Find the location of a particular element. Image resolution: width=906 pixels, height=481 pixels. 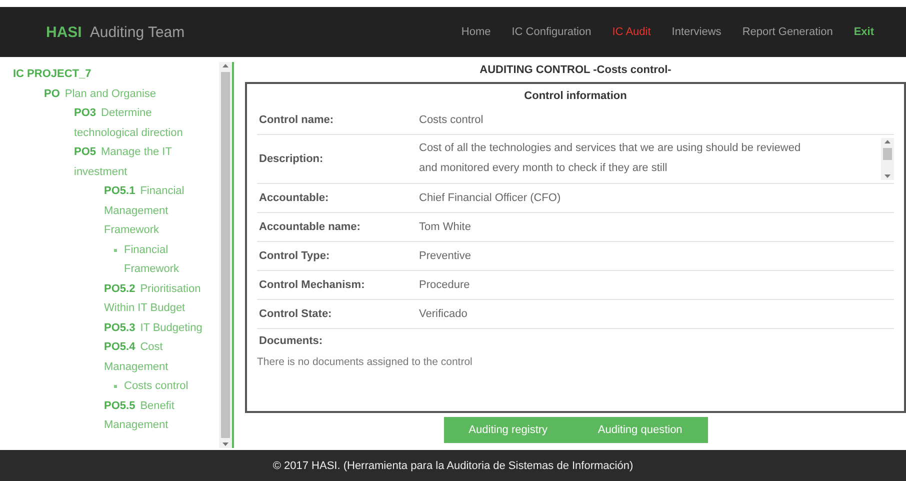

tree-item: PO5.3 IT Budgeting is located at coordinates (161, 328).